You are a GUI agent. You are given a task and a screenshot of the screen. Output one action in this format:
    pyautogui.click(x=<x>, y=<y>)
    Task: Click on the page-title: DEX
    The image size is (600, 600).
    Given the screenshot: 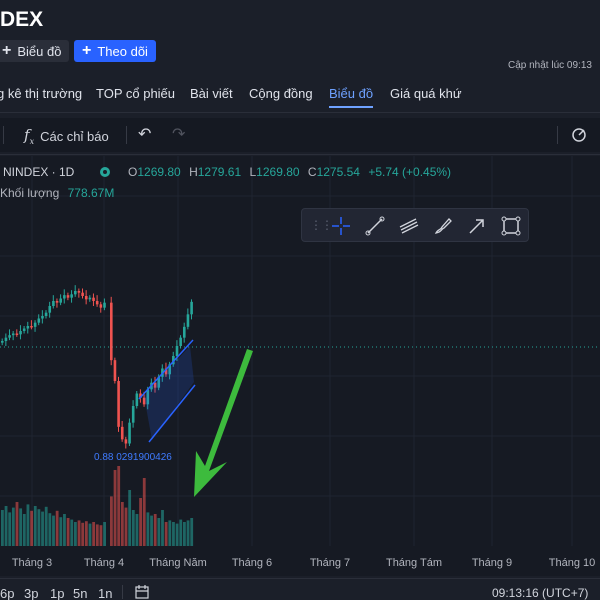 What is the action you would take?
    pyautogui.click(x=22, y=19)
    